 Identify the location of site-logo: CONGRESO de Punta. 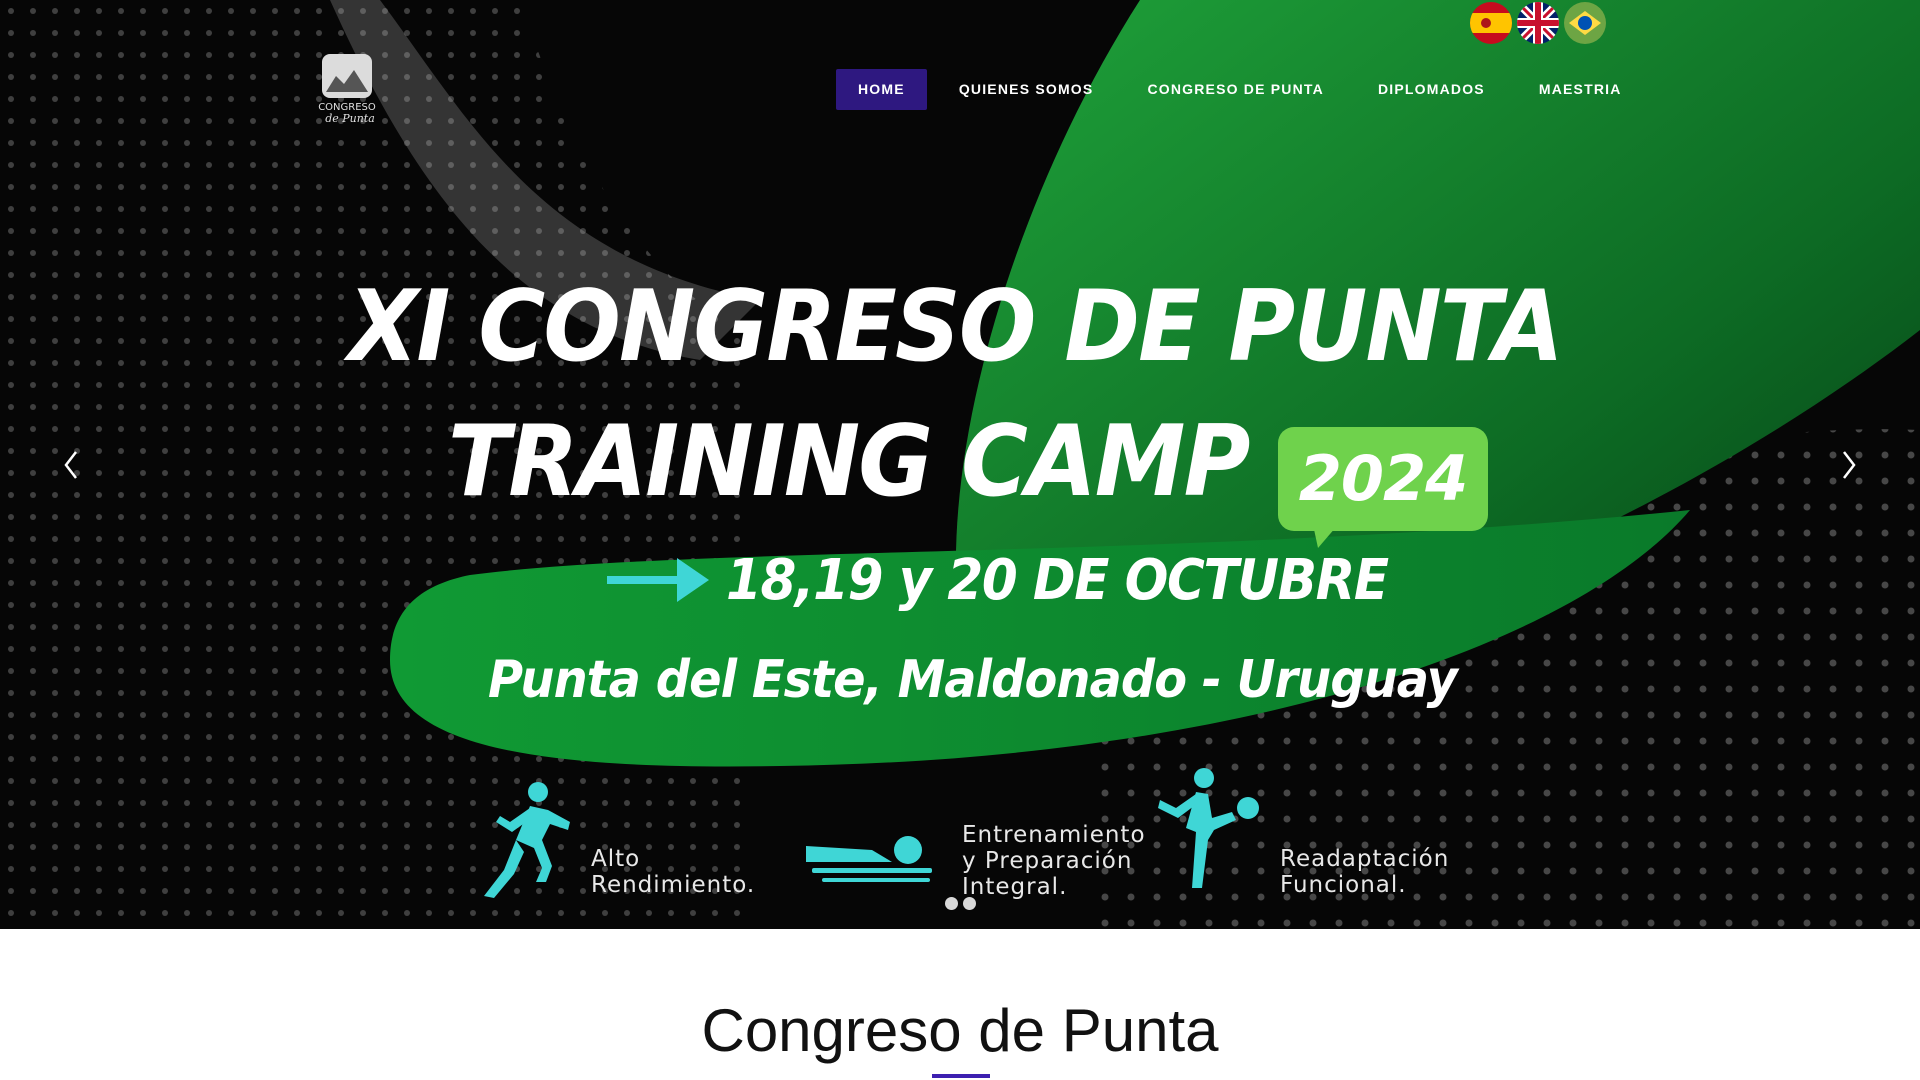
(347, 89).